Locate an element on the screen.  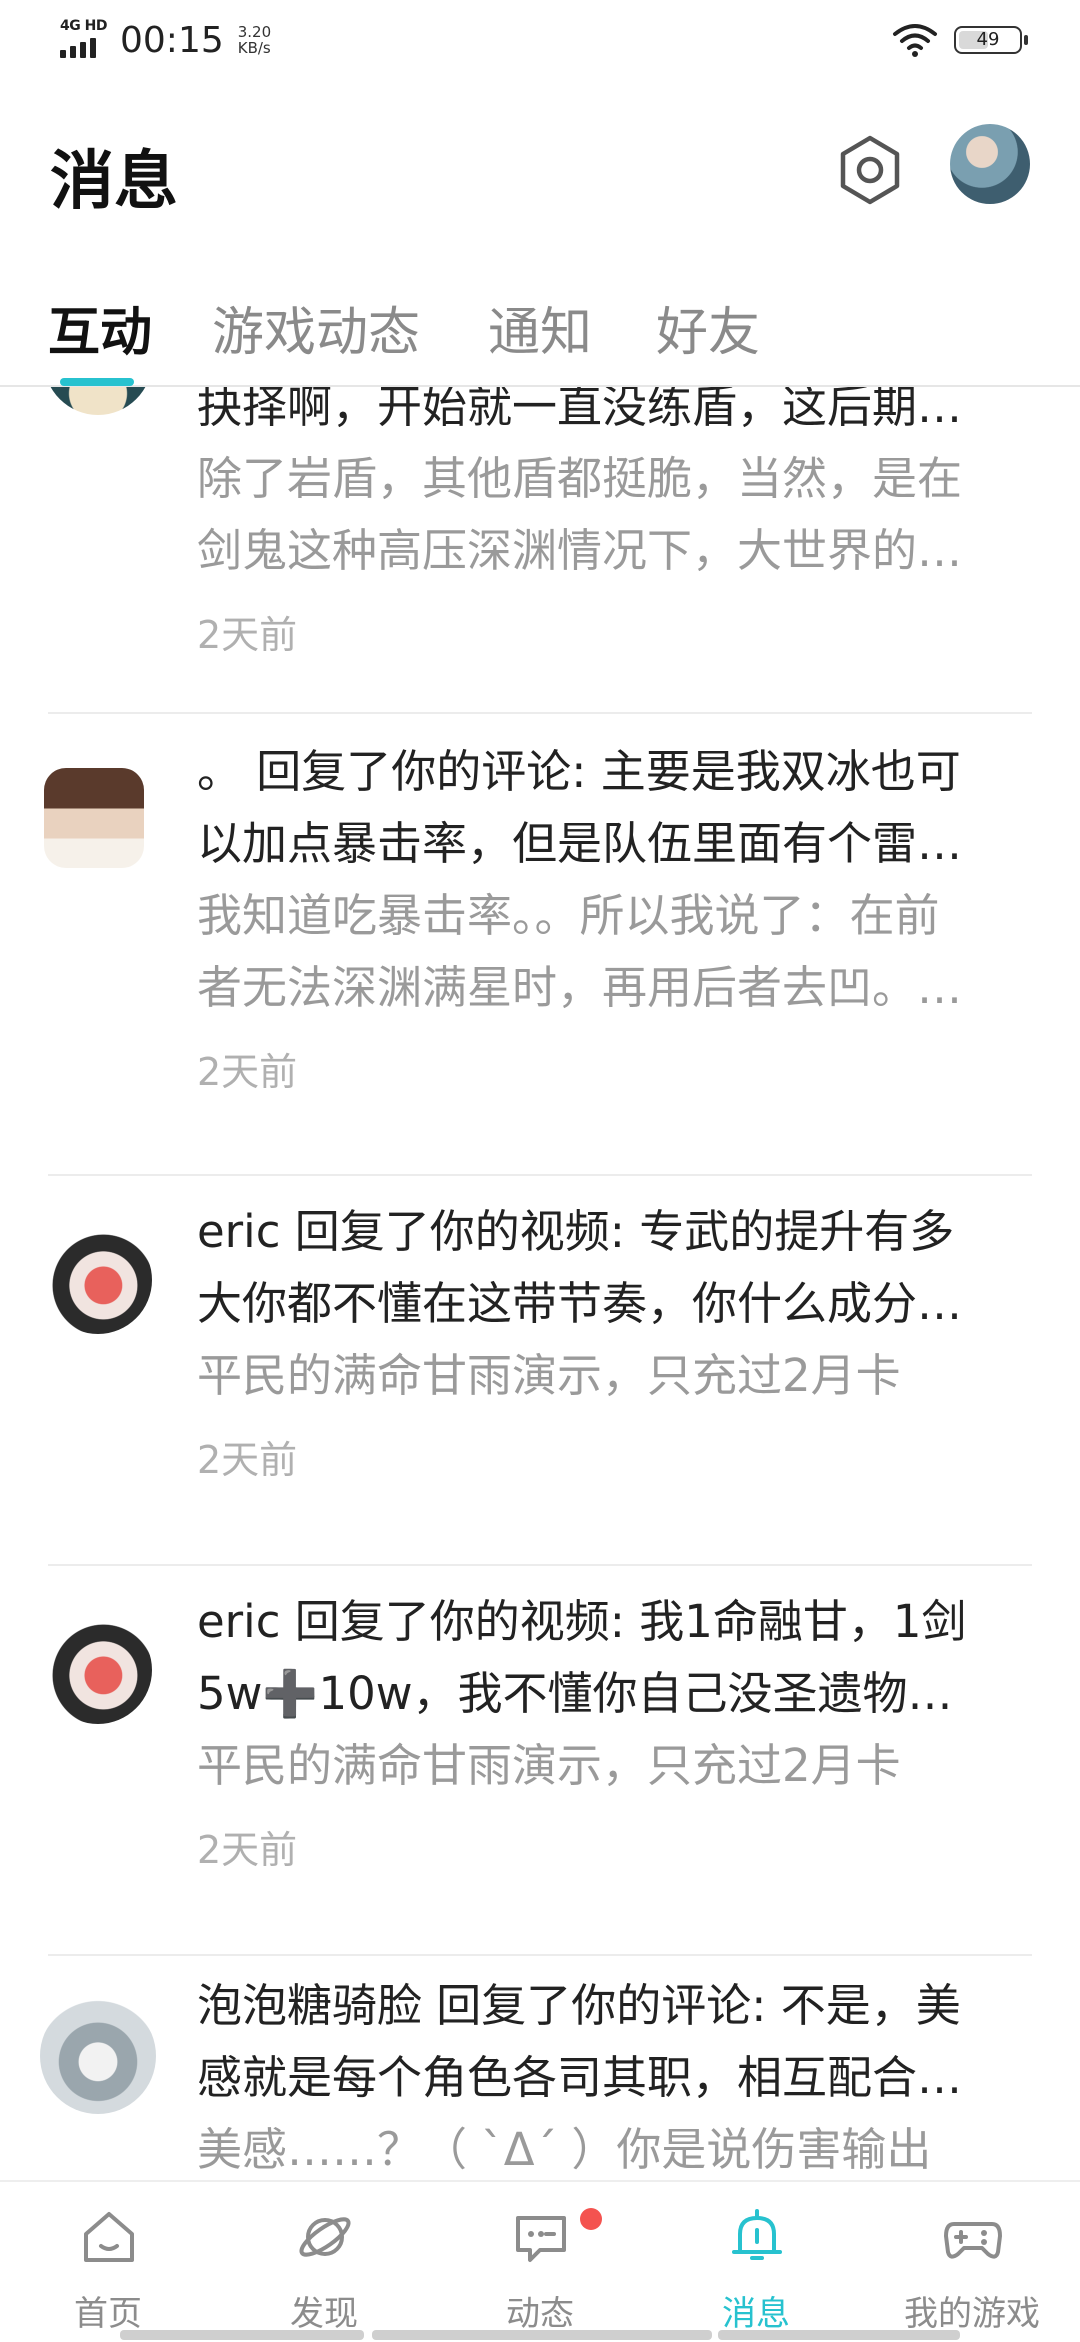
tab-friends: 好友 is located at coordinates (708, 327).